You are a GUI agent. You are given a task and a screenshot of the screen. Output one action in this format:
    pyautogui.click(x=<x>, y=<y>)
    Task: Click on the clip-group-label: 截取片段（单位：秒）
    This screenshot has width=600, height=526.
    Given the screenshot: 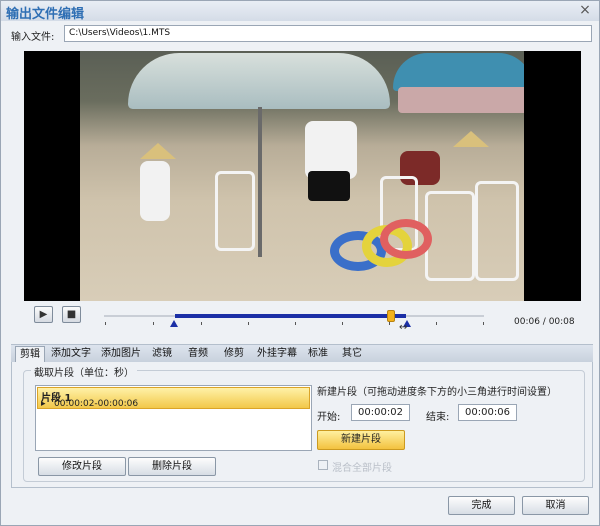 What is the action you would take?
    pyautogui.click(x=84, y=371)
    